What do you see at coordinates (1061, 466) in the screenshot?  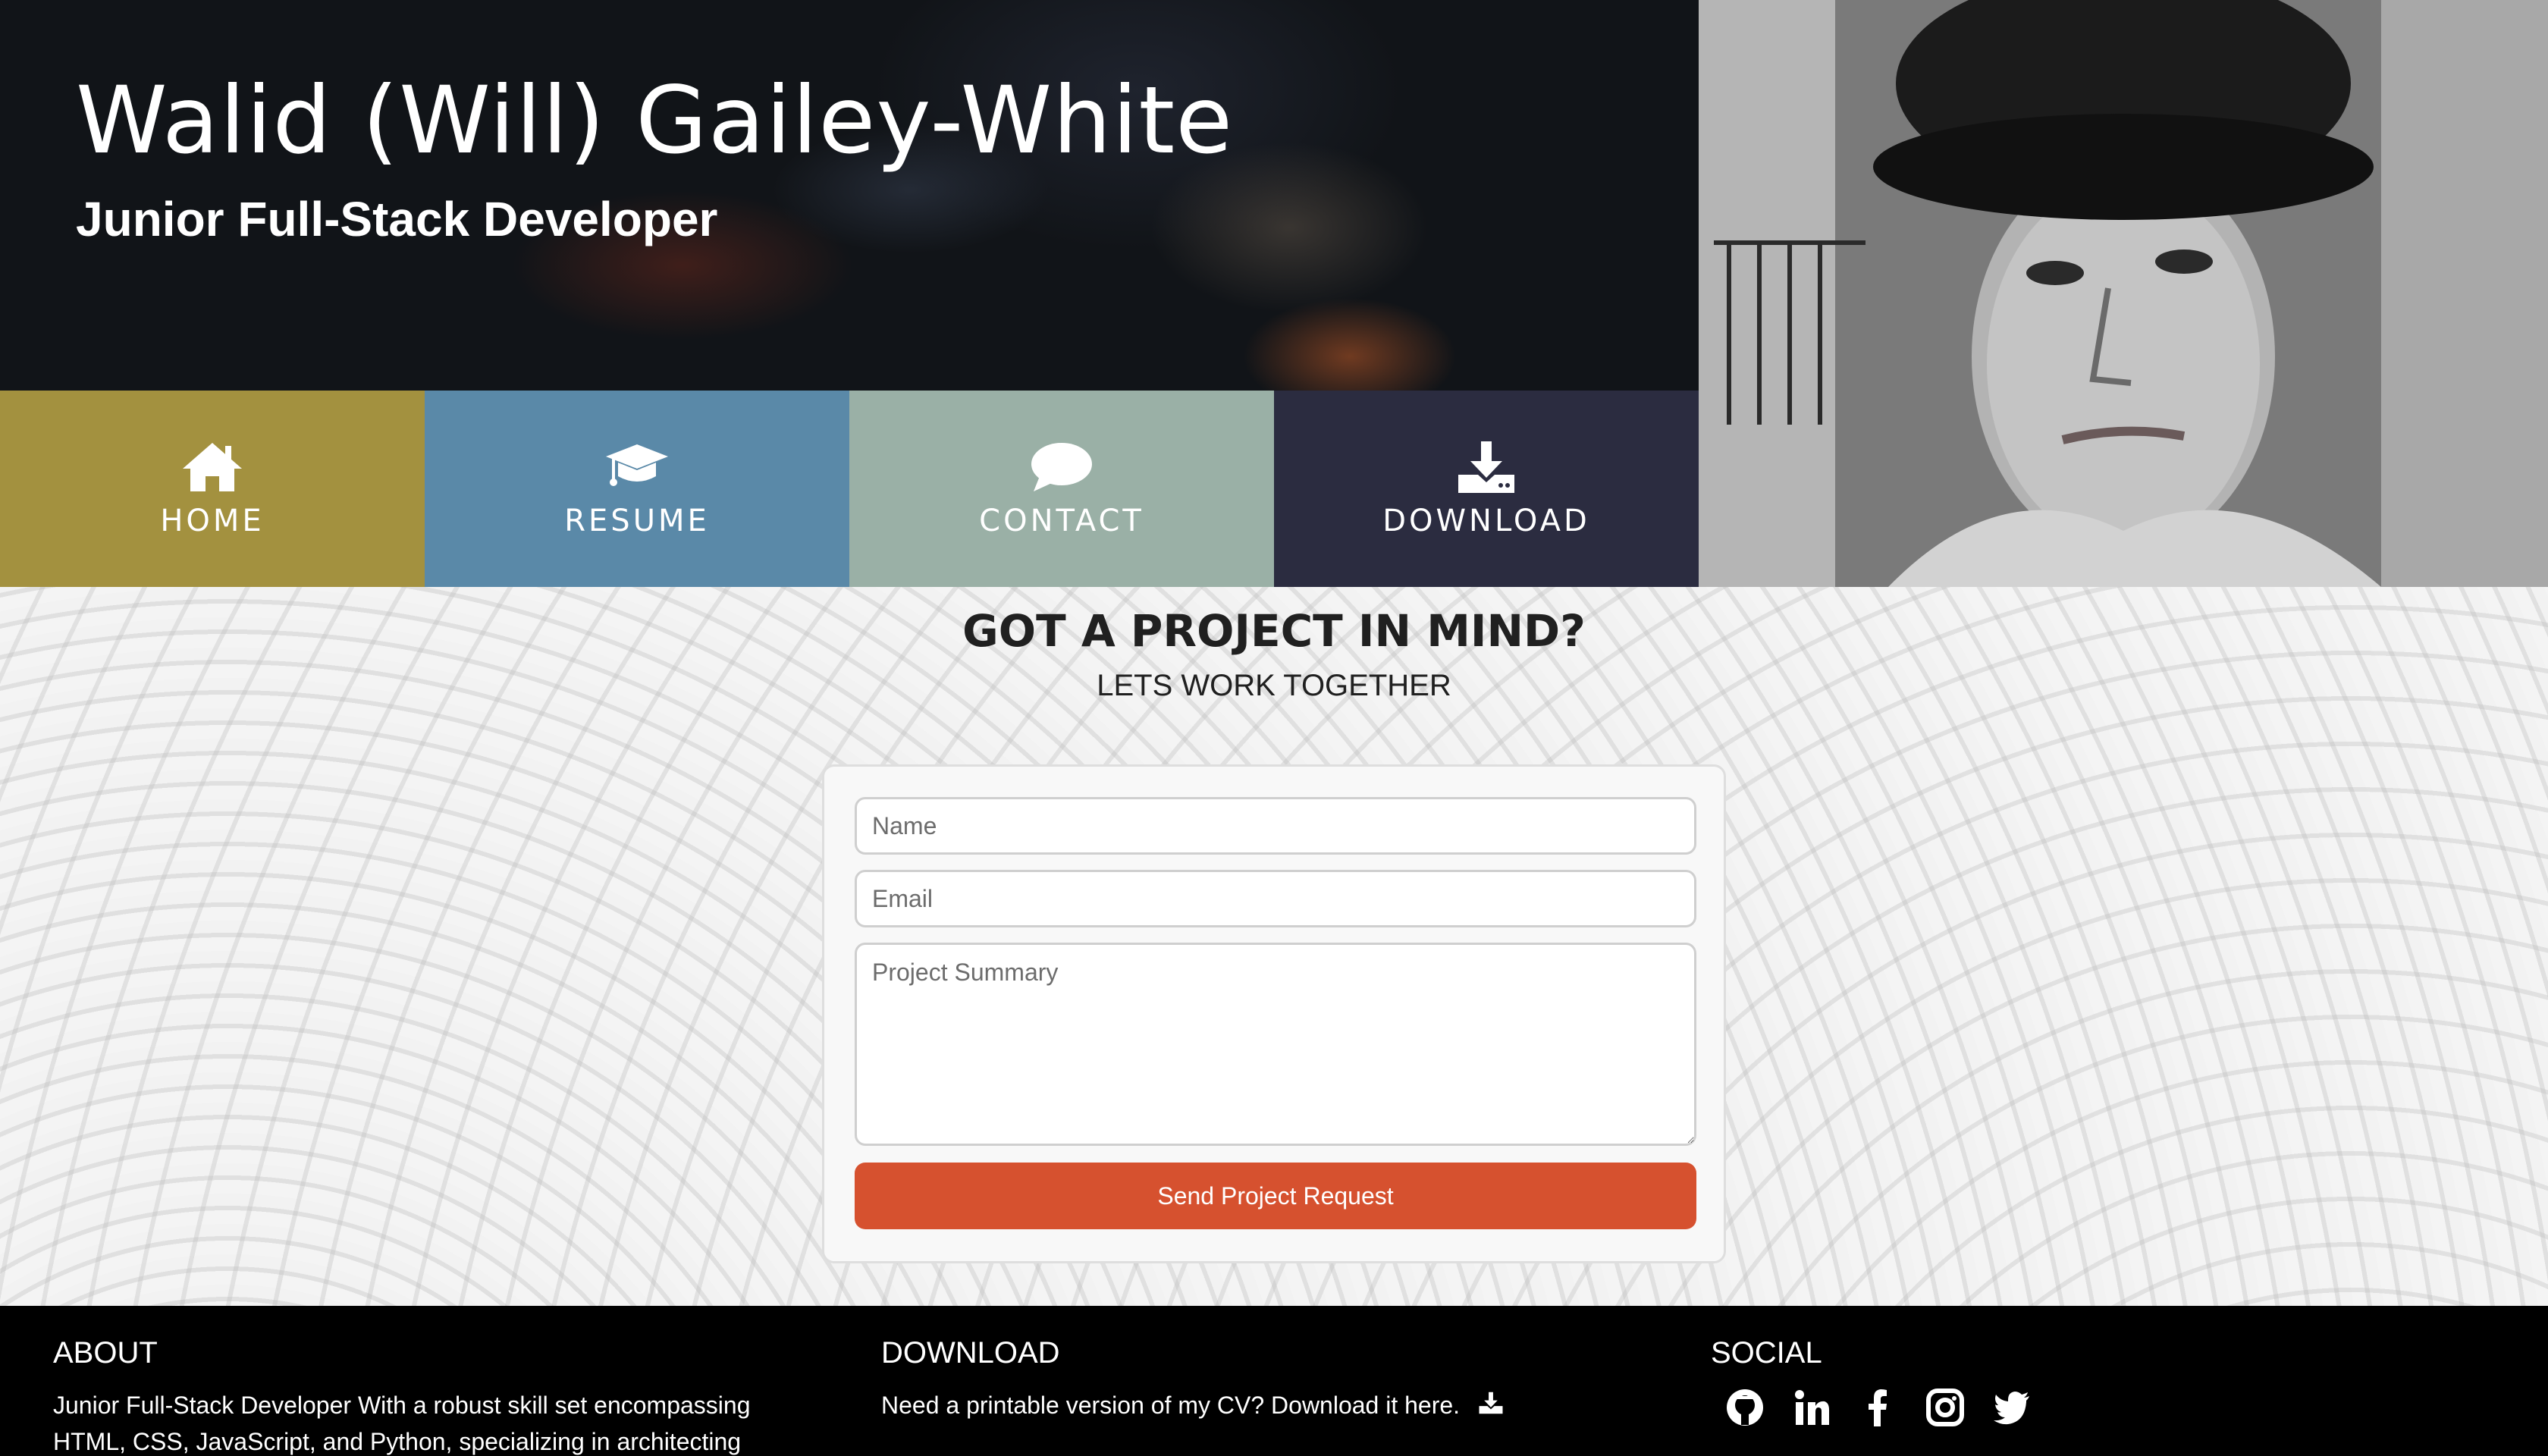 I see `speech-bubble-icon` at bounding box center [1061, 466].